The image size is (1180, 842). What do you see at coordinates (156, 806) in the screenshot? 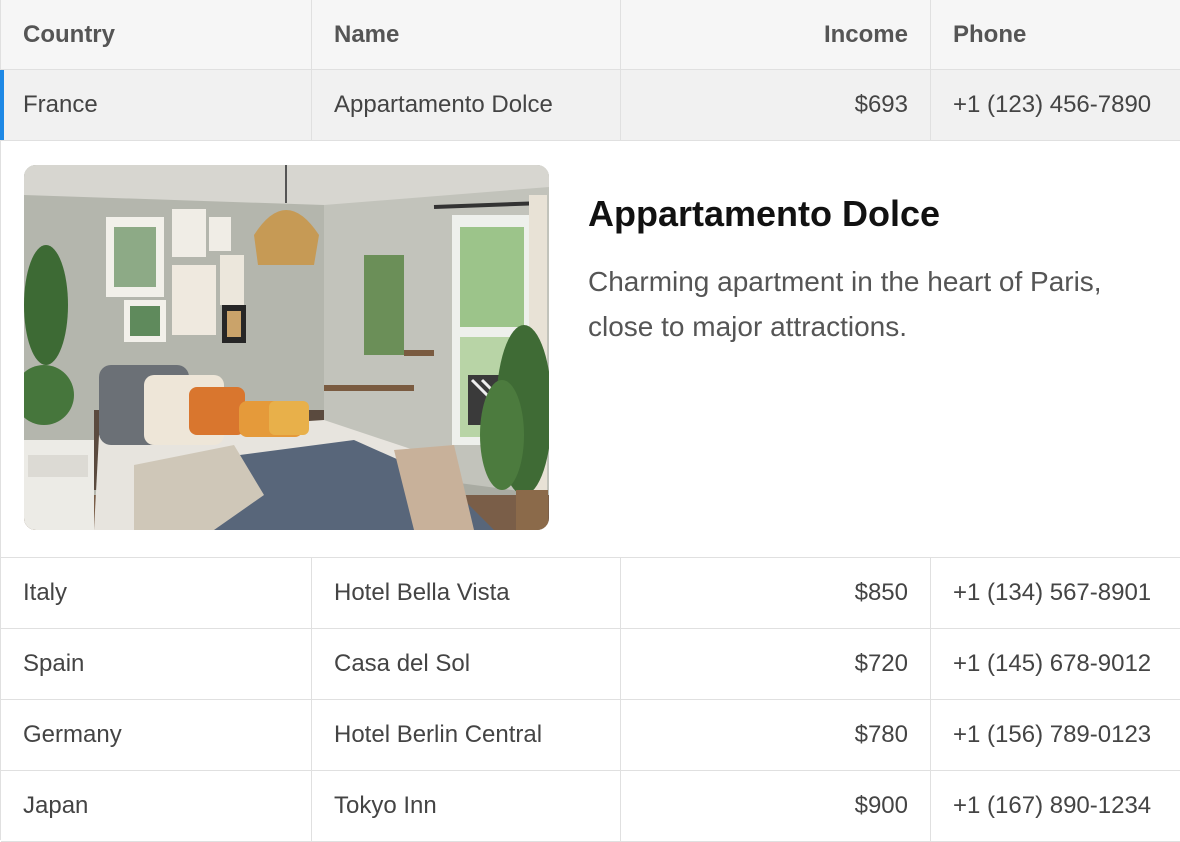
I see `cell-country: Japan` at bounding box center [156, 806].